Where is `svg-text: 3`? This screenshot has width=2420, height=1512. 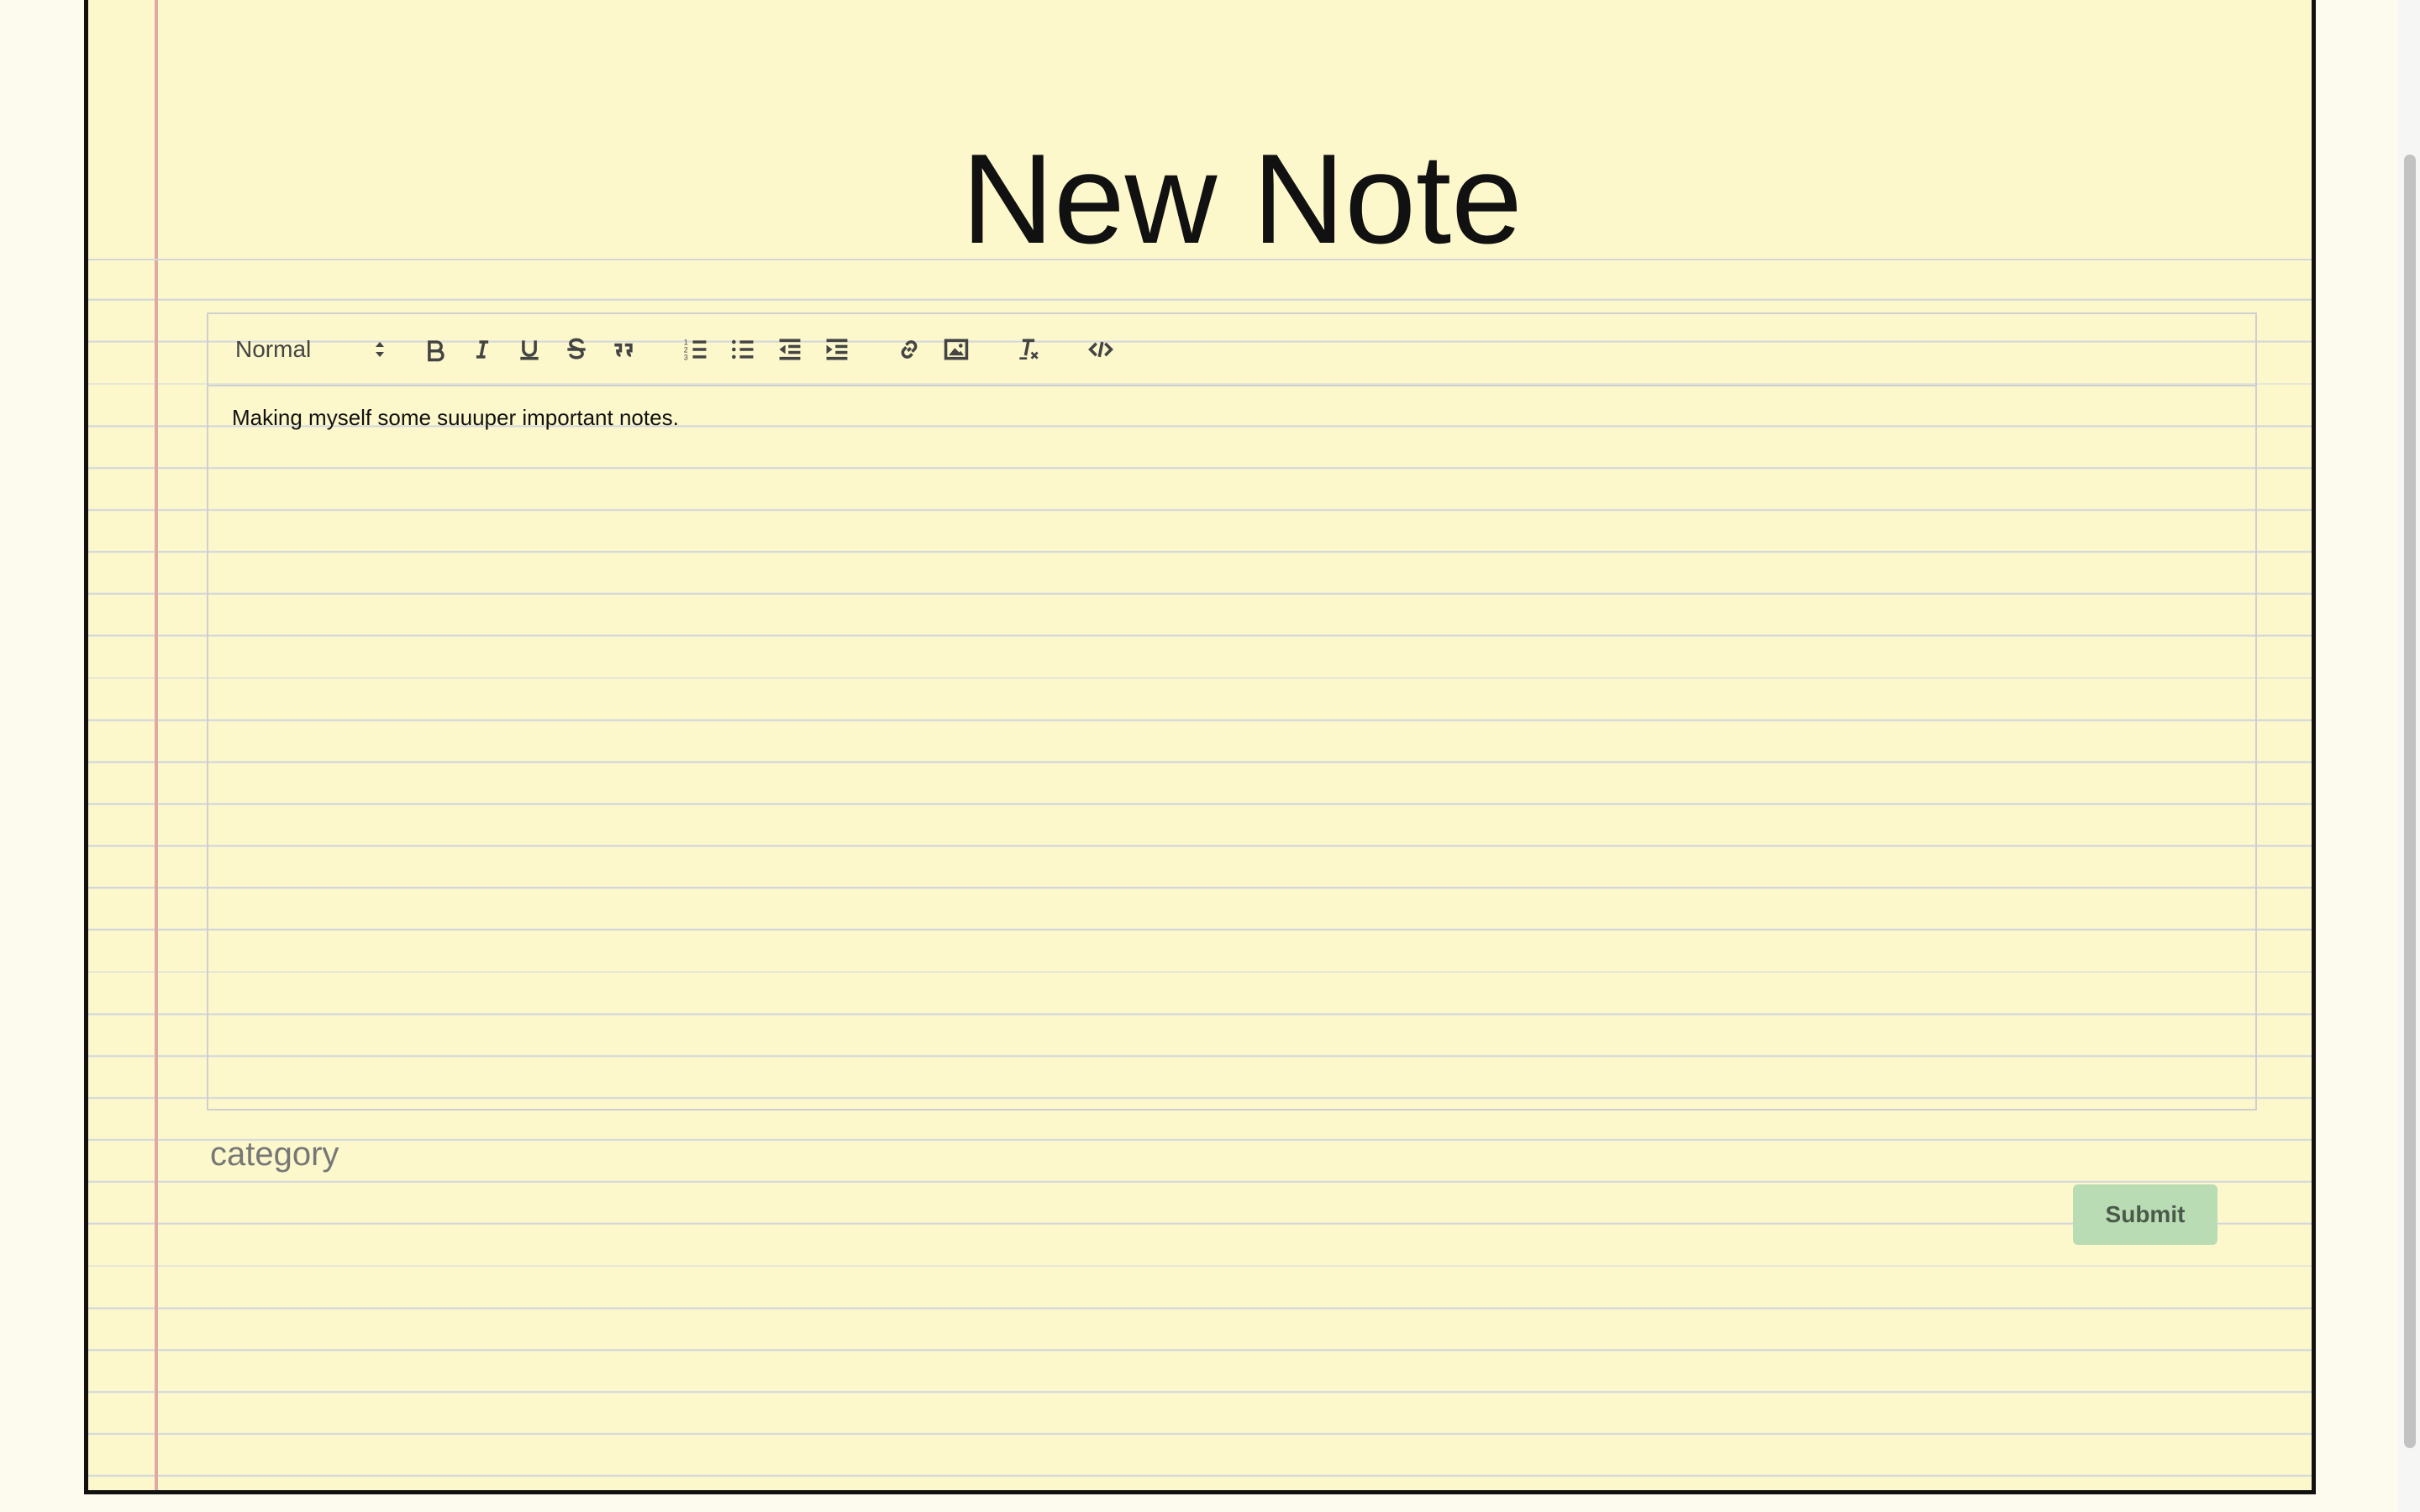 svg-text: 3 is located at coordinates (686, 357).